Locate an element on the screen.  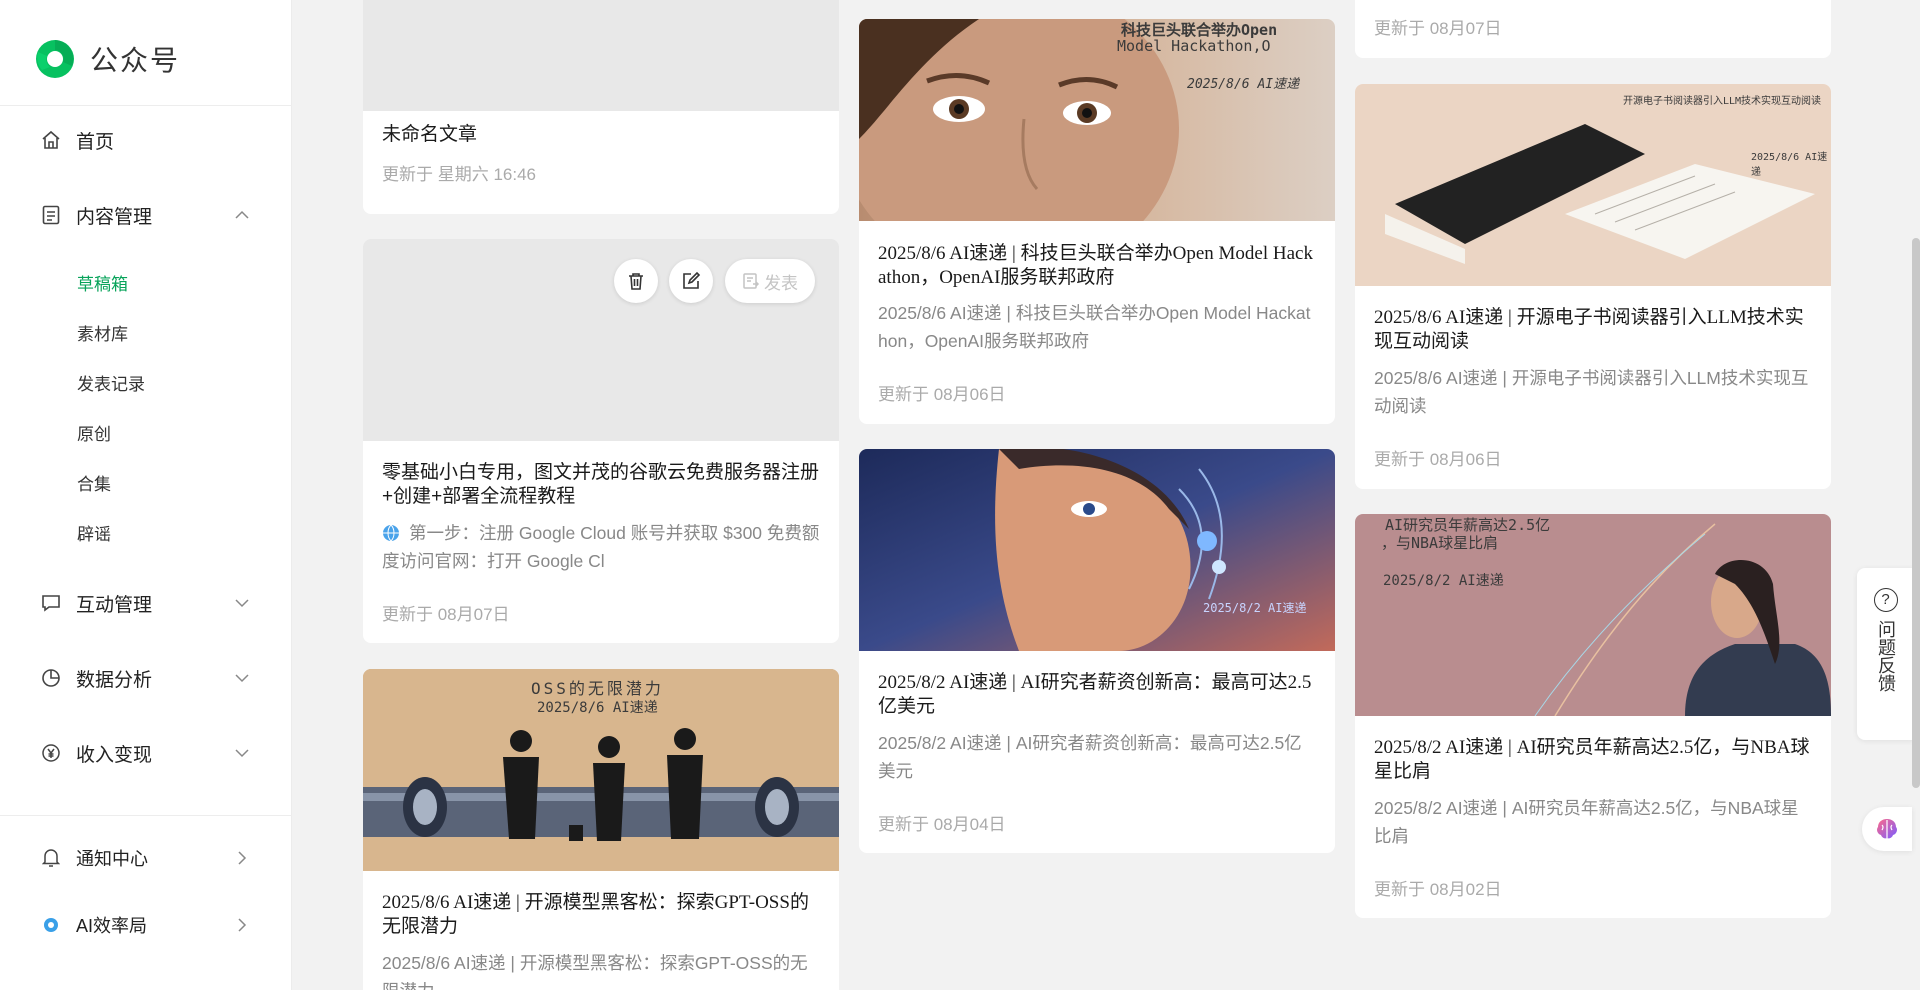
card-description: 2025/8/2 AI速递 | AI研究员年薪高达2.5亿，与NBA球星比肩 is located at coordinates (1586, 822).